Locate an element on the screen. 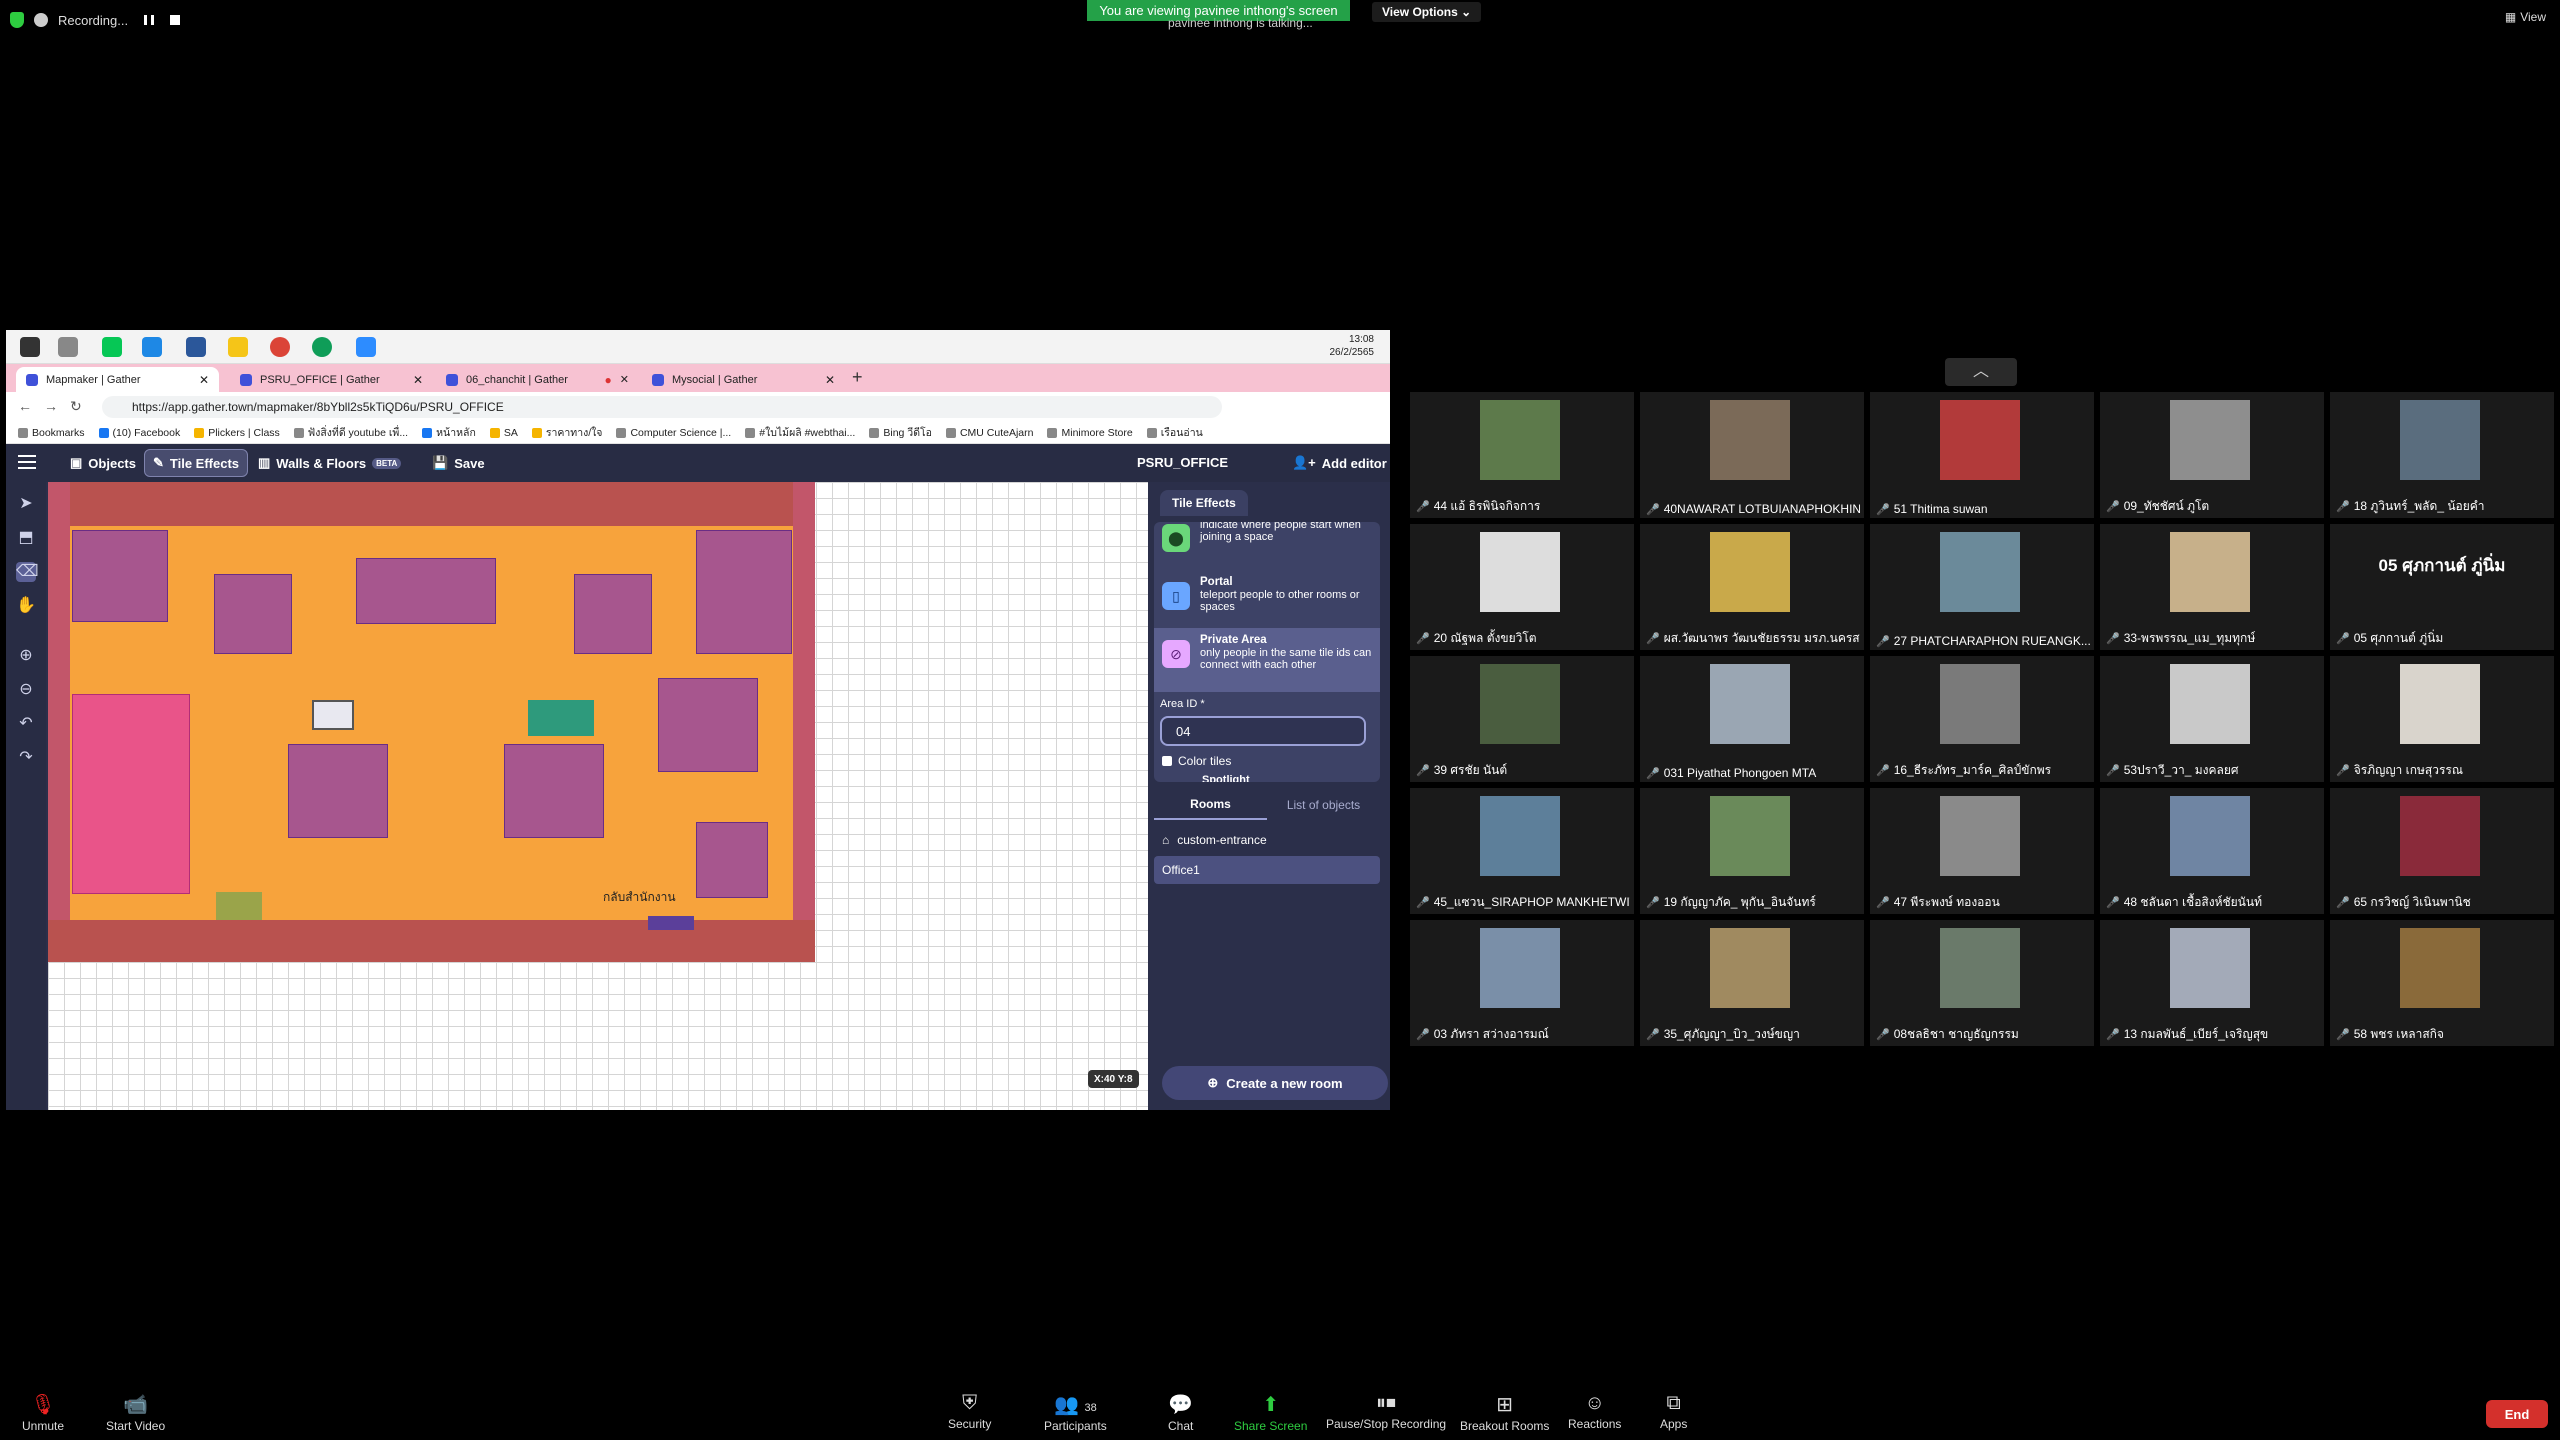 This screenshot has height=1440, width=2560. chrome-profile-icon is located at coordinates (322, 347).